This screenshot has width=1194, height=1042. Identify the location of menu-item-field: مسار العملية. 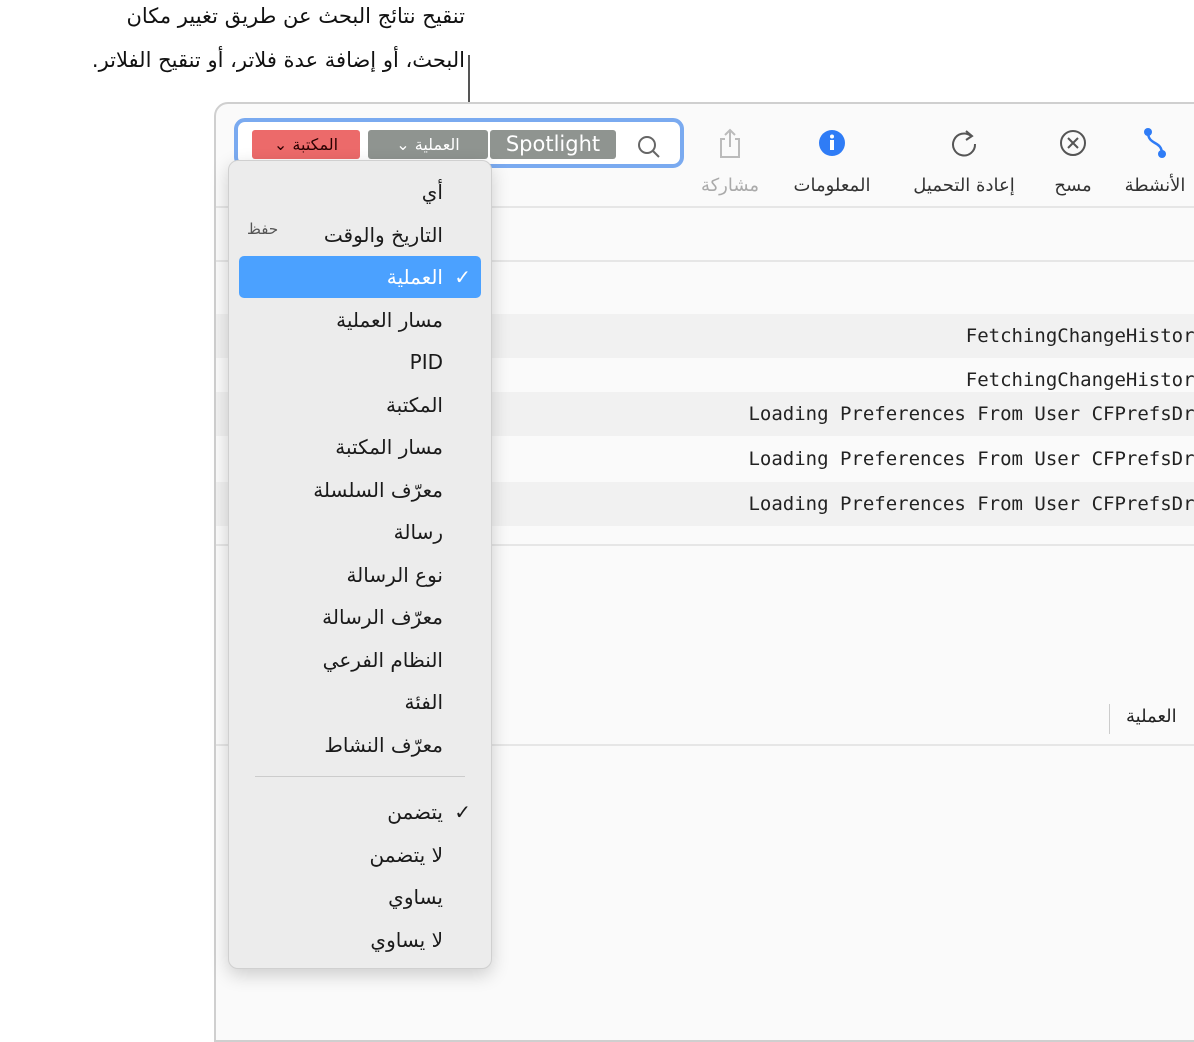
(360, 320).